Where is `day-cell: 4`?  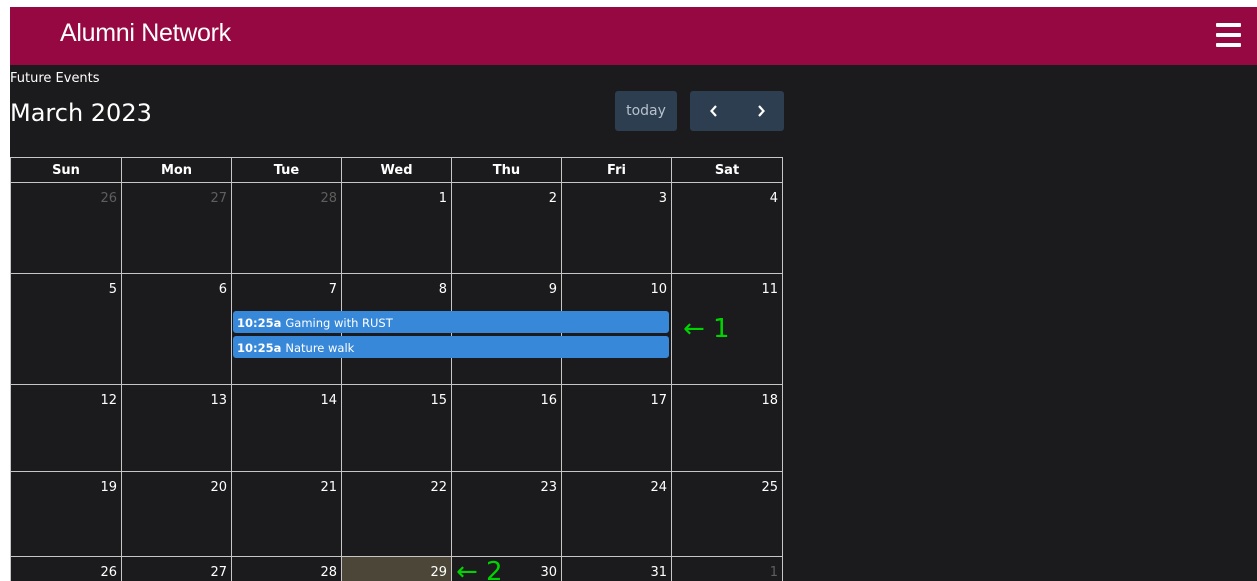 day-cell: 4 is located at coordinates (727, 228).